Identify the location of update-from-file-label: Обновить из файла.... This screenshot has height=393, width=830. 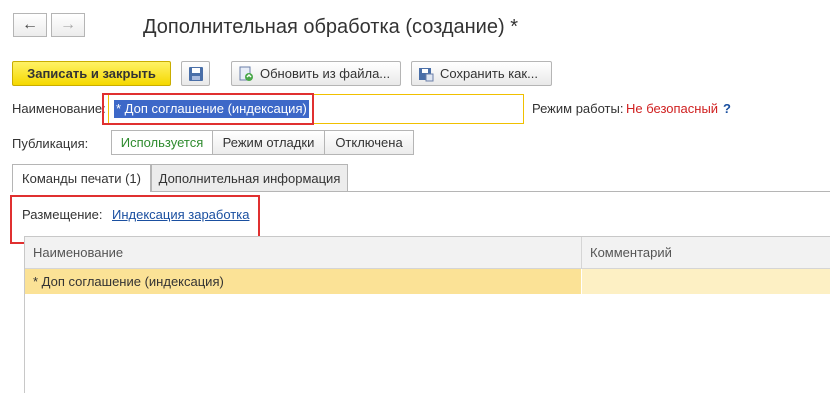
(325, 73).